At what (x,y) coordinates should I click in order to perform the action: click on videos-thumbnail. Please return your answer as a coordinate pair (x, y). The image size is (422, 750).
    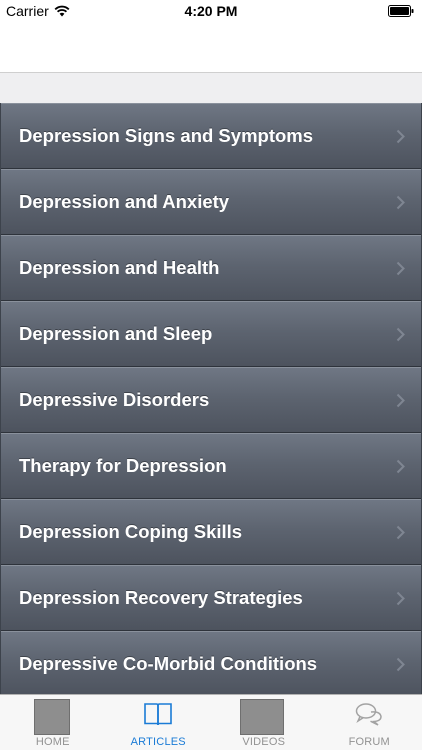
    Looking at the image, I should click on (262, 717).